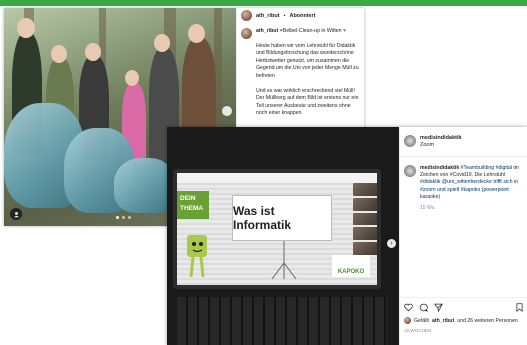 This screenshot has height=345, width=527. Describe the element at coordinates (391, 243) in the screenshot. I see `next-arrow-icon: ›` at that location.